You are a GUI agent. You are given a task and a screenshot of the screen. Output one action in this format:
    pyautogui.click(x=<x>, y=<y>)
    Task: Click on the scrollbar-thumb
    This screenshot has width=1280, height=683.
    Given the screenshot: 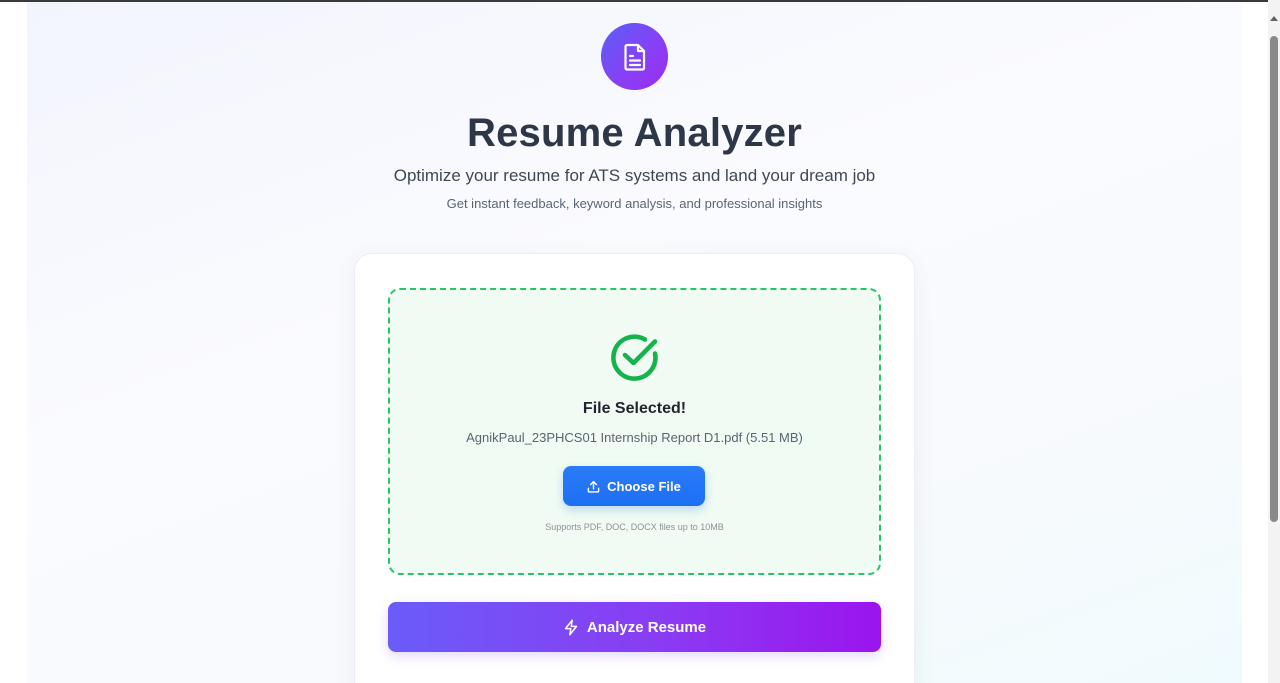 What is the action you would take?
    pyautogui.click(x=1274, y=279)
    